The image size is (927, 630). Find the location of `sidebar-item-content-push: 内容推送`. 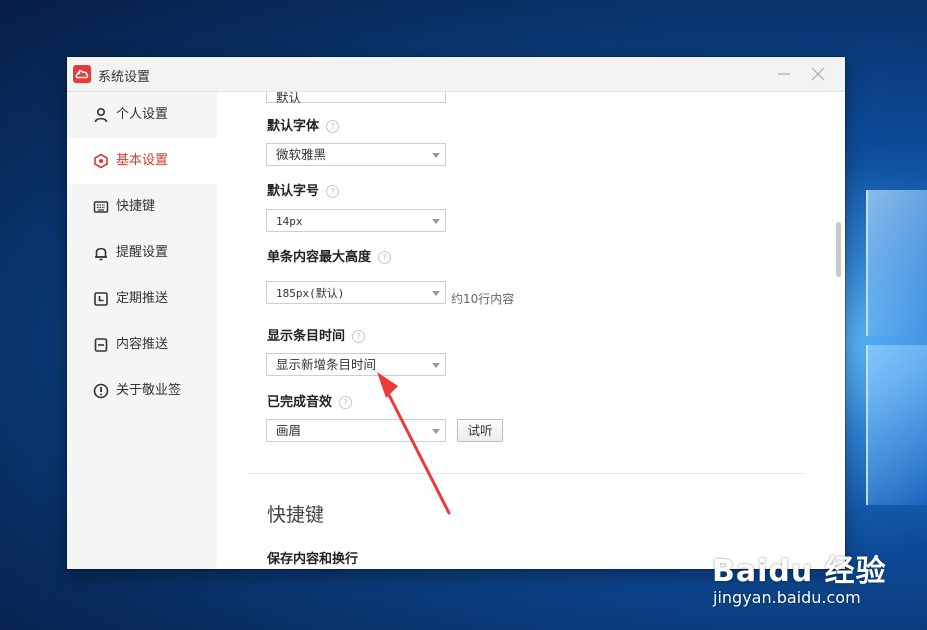

sidebar-item-content-push: 内容推送 is located at coordinates (142, 345).